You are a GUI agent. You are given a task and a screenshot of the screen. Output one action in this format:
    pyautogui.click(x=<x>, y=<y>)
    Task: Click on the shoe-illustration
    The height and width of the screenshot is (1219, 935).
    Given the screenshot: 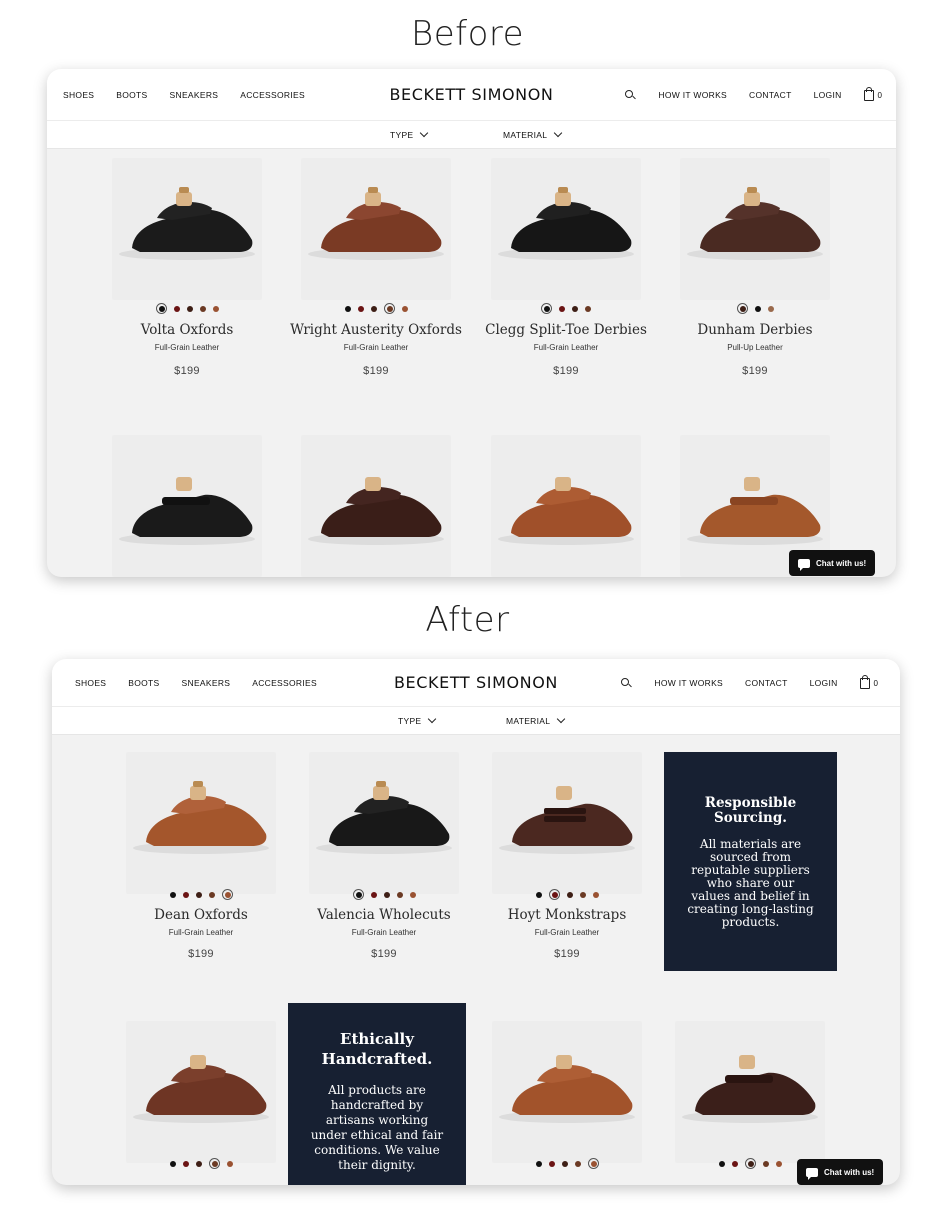 What is the action you would take?
    pyautogui.click(x=567, y=1089)
    